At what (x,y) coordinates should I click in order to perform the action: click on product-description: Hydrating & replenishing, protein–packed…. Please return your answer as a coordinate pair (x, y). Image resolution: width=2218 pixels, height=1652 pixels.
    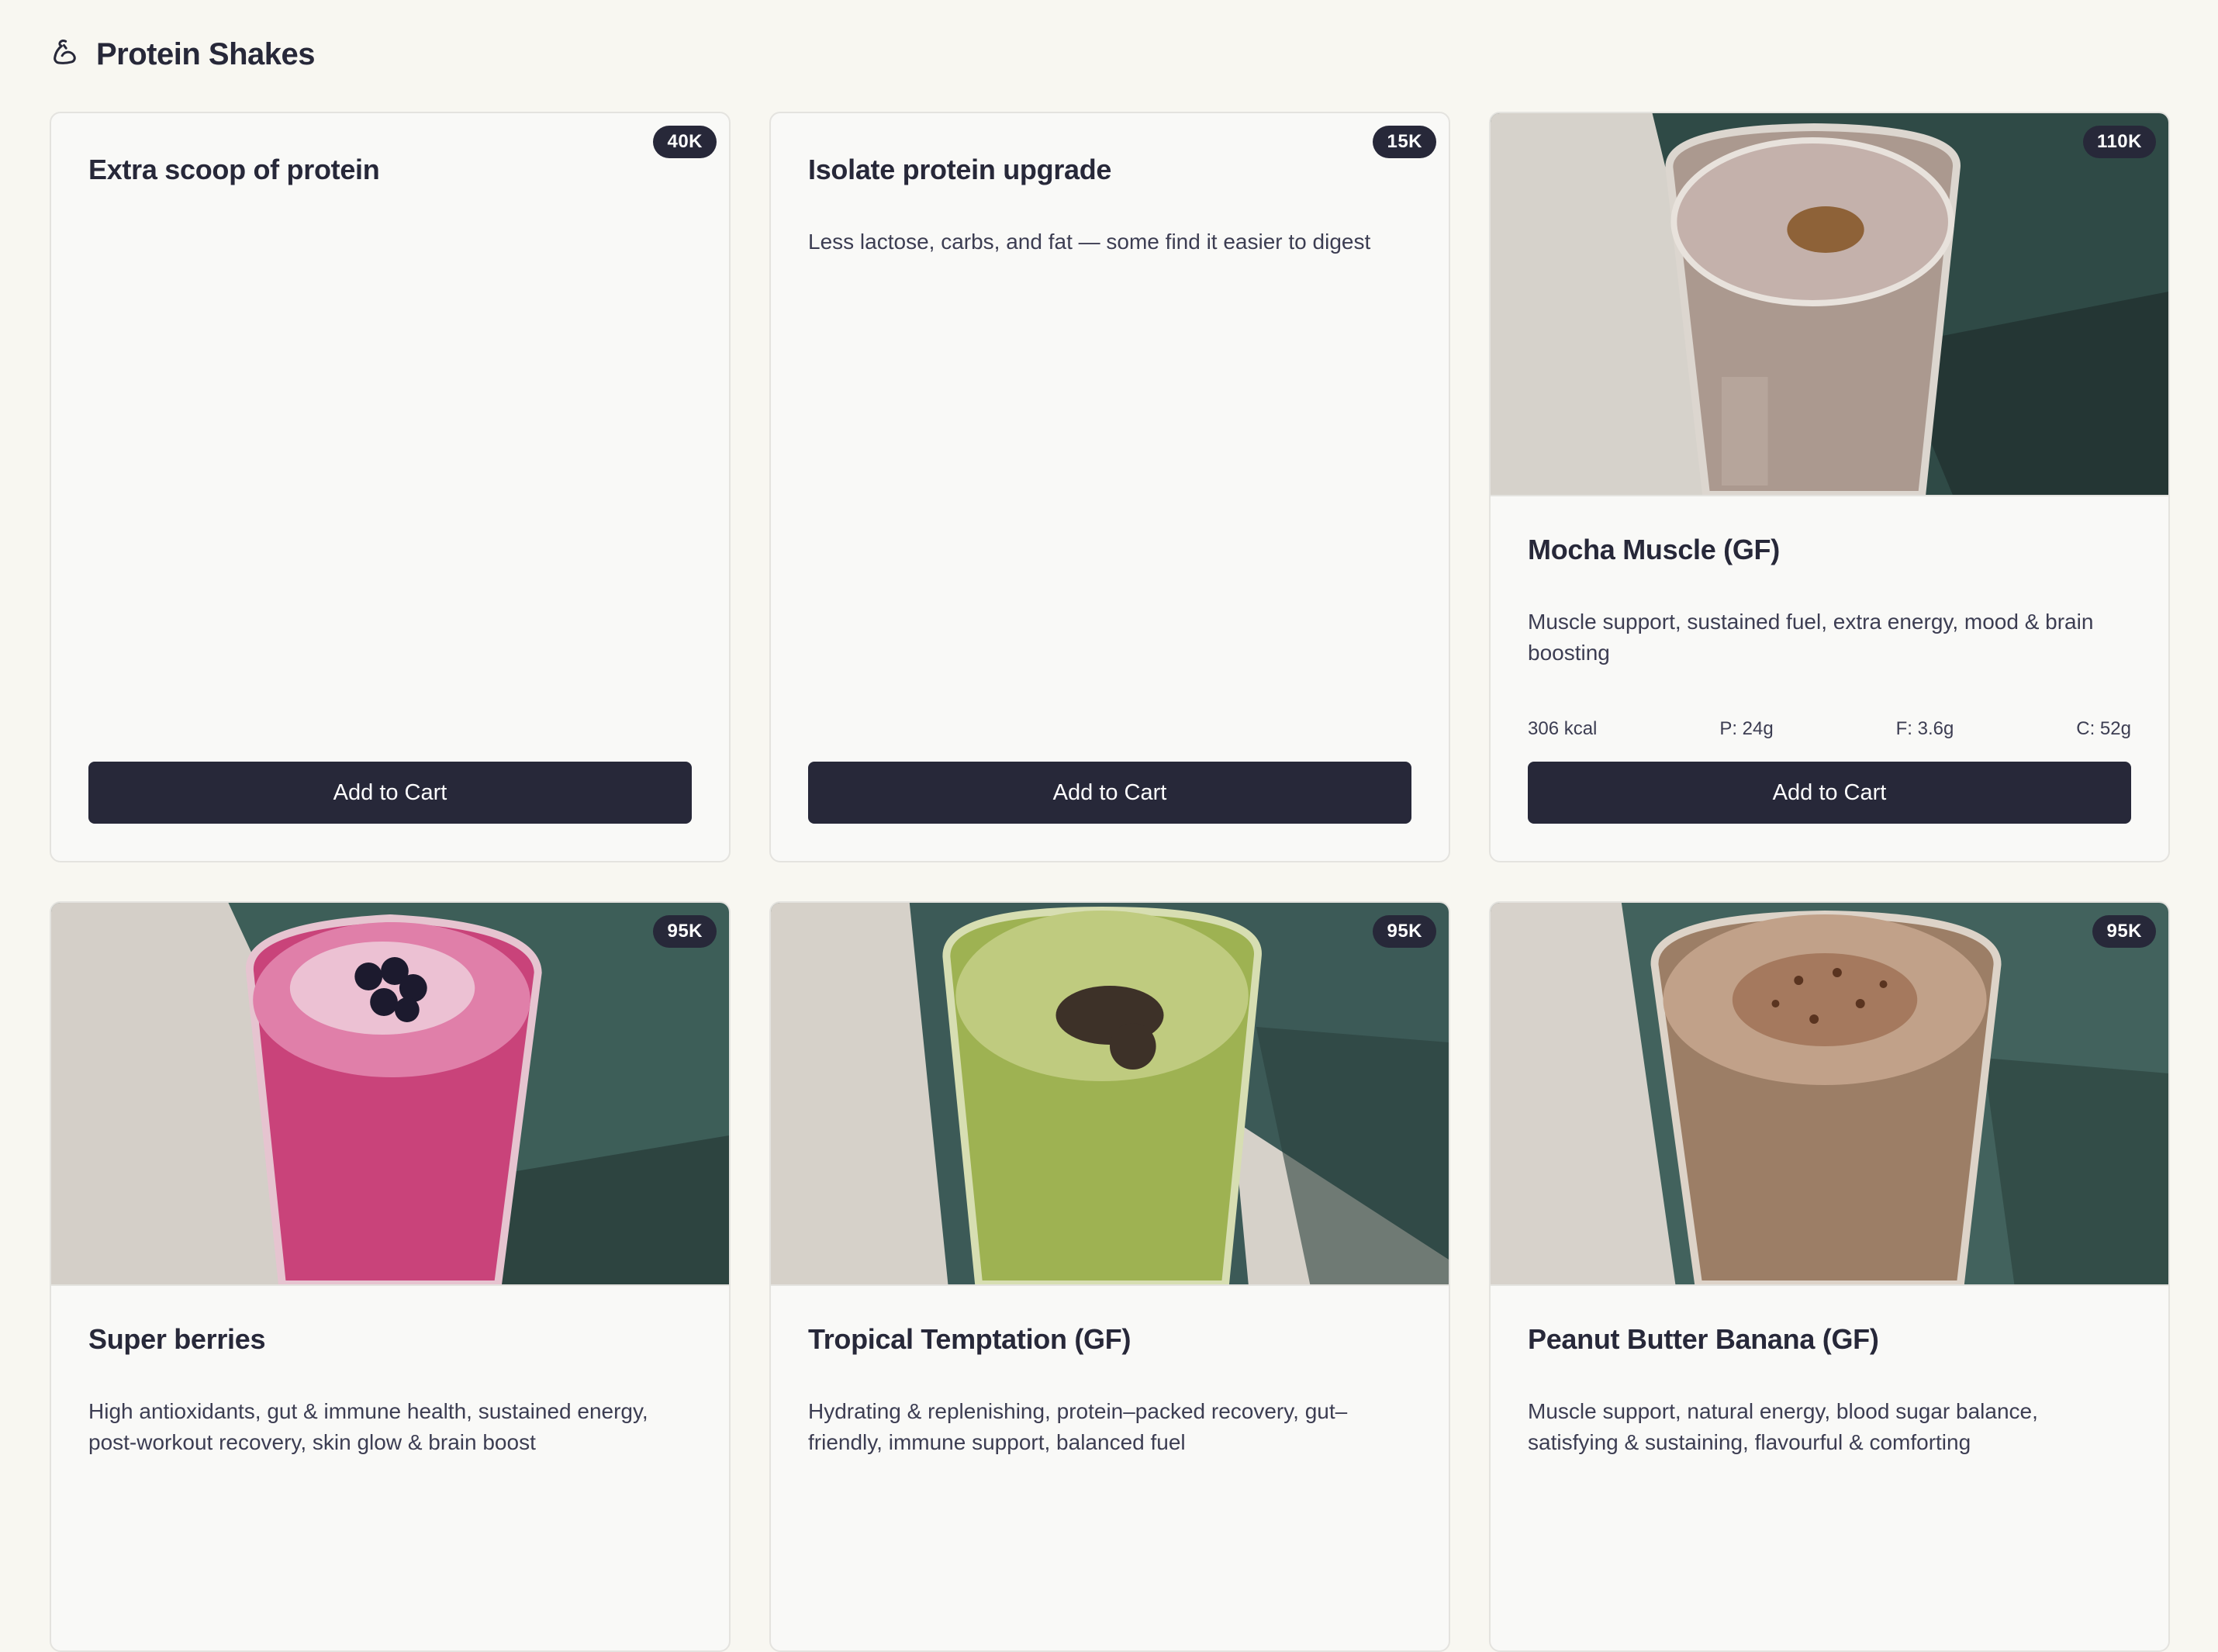
    Looking at the image, I should click on (1078, 1426).